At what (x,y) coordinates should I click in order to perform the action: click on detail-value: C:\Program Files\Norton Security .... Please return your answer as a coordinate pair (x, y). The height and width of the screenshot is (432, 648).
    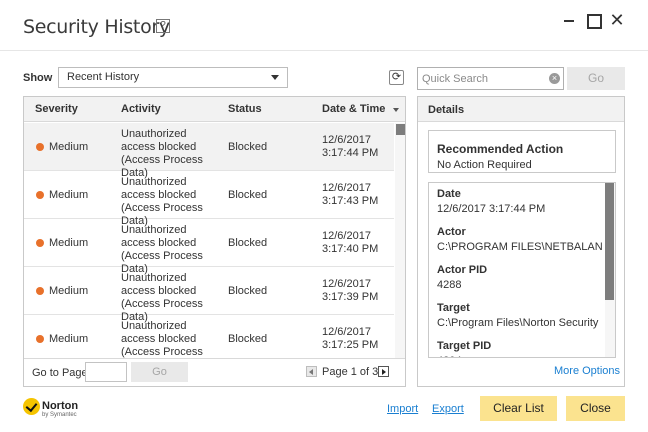
    Looking at the image, I should click on (519, 323).